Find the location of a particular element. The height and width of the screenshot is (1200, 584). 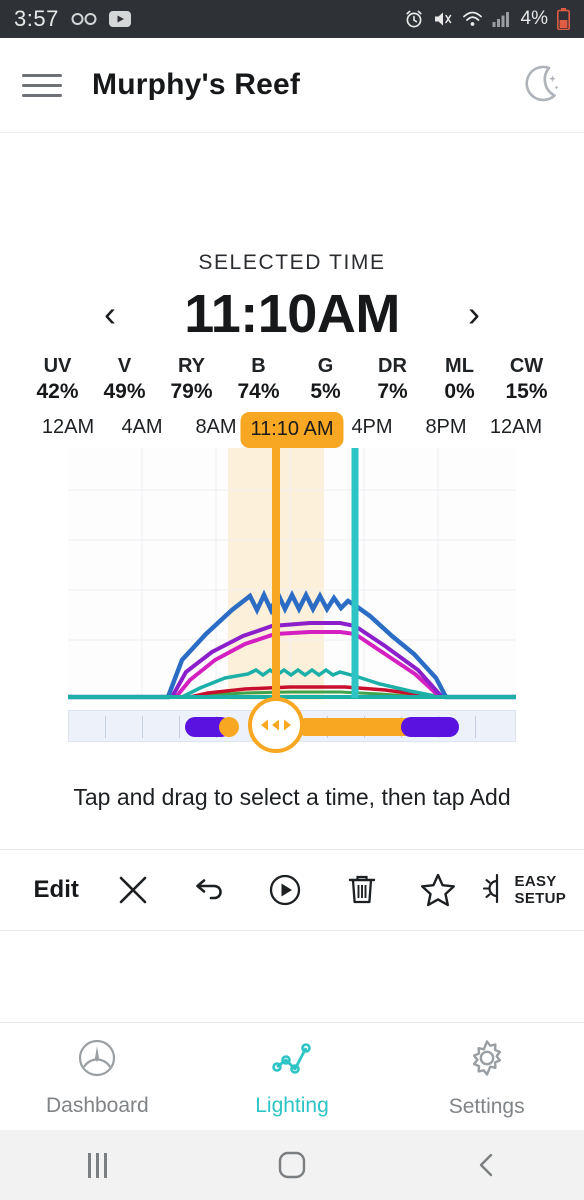

xtick-0: 12AM is located at coordinates (68, 427).